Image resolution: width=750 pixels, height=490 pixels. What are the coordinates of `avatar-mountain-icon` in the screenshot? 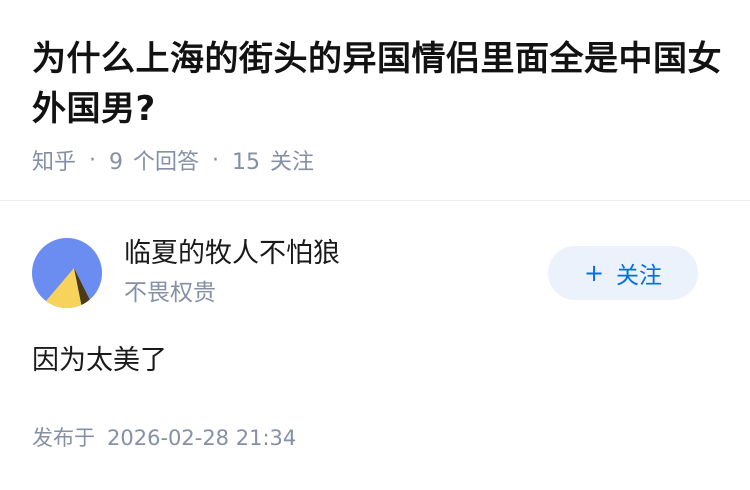 It's located at (67, 273).